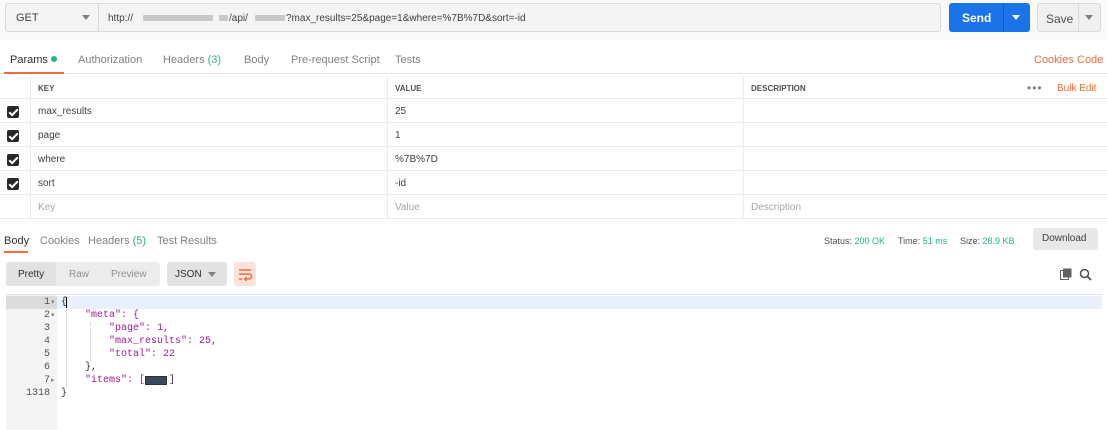 Image resolution: width=1107 pixels, height=430 pixels. Describe the element at coordinates (163, 341) in the screenshot. I see `code-line: "max_results": 25,` at that location.